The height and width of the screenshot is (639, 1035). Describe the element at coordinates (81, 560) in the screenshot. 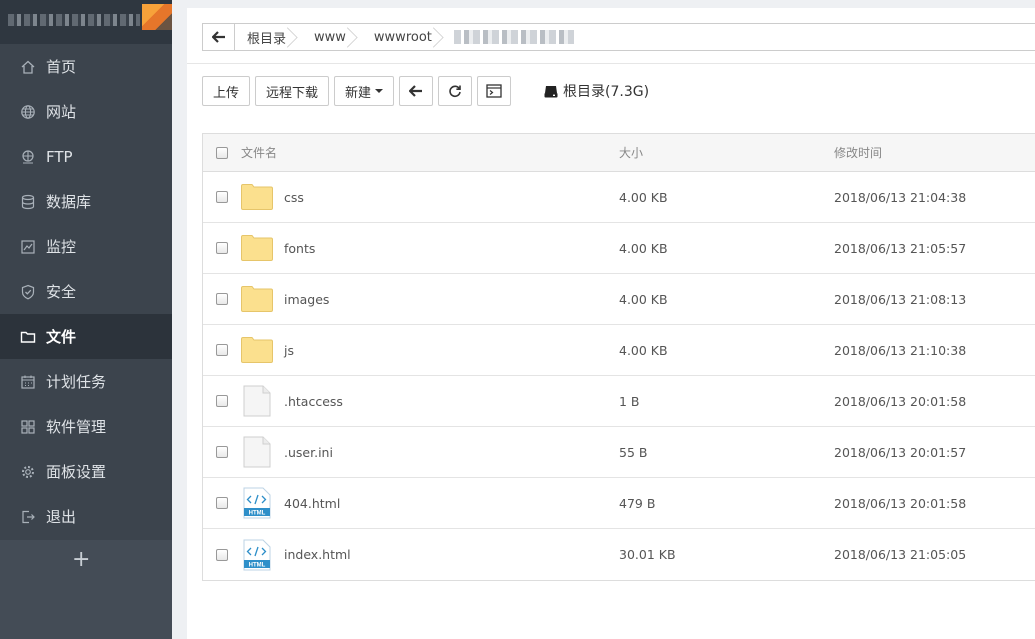

I see `add-icon: +` at that location.